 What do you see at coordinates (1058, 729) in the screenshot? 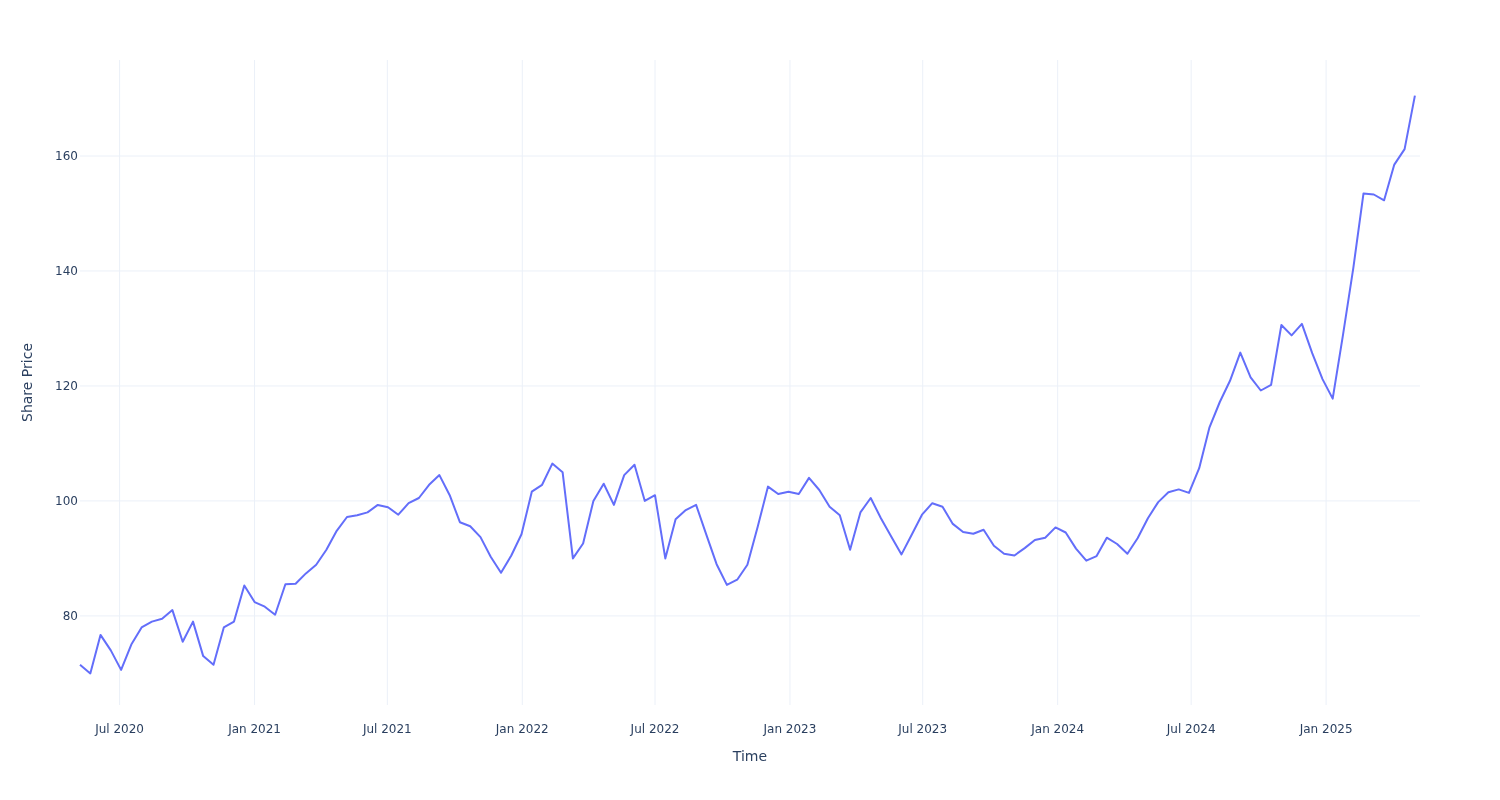
I see `axis-tick-label: Jan 2024` at bounding box center [1058, 729].